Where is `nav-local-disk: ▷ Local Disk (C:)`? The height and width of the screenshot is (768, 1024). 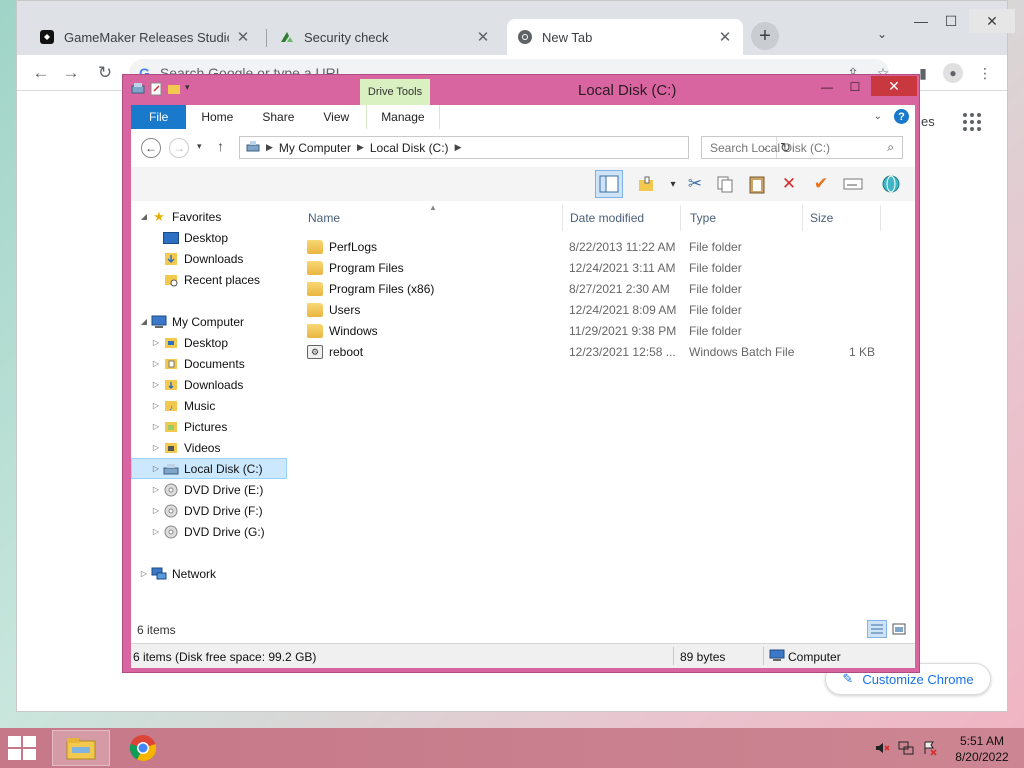
nav-local-disk: ▷ Local Disk (C:) is located at coordinates (209, 468).